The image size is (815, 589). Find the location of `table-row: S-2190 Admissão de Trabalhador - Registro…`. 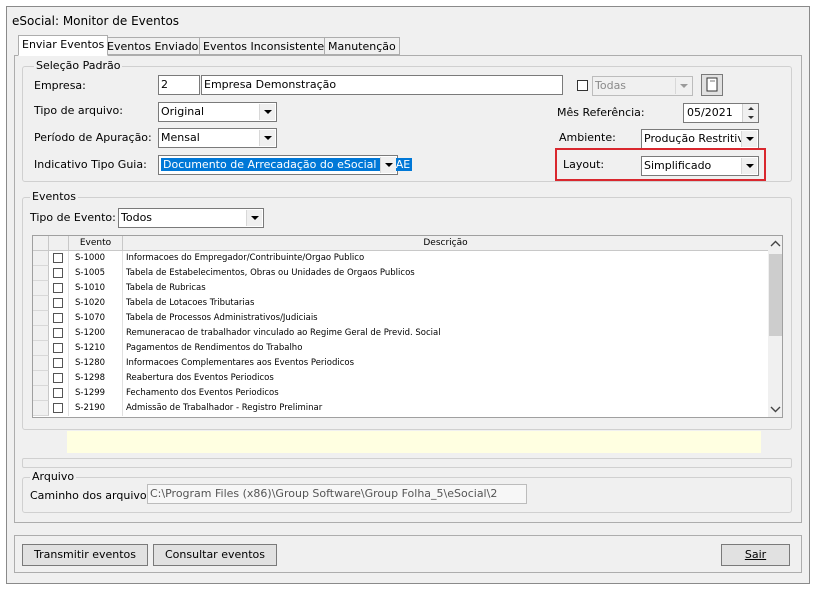

table-row: S-2190 Admissão de Trabalhador - Registro… is located at coordinates (405, 408).